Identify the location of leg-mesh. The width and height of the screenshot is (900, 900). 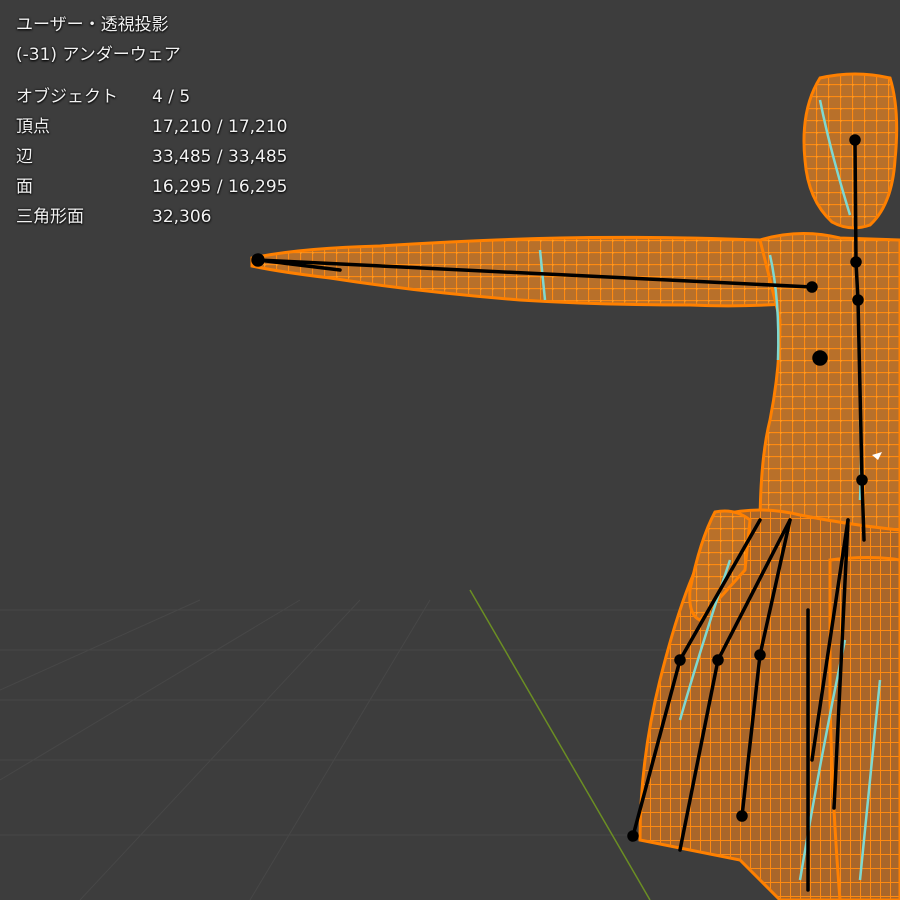
(864, 728).